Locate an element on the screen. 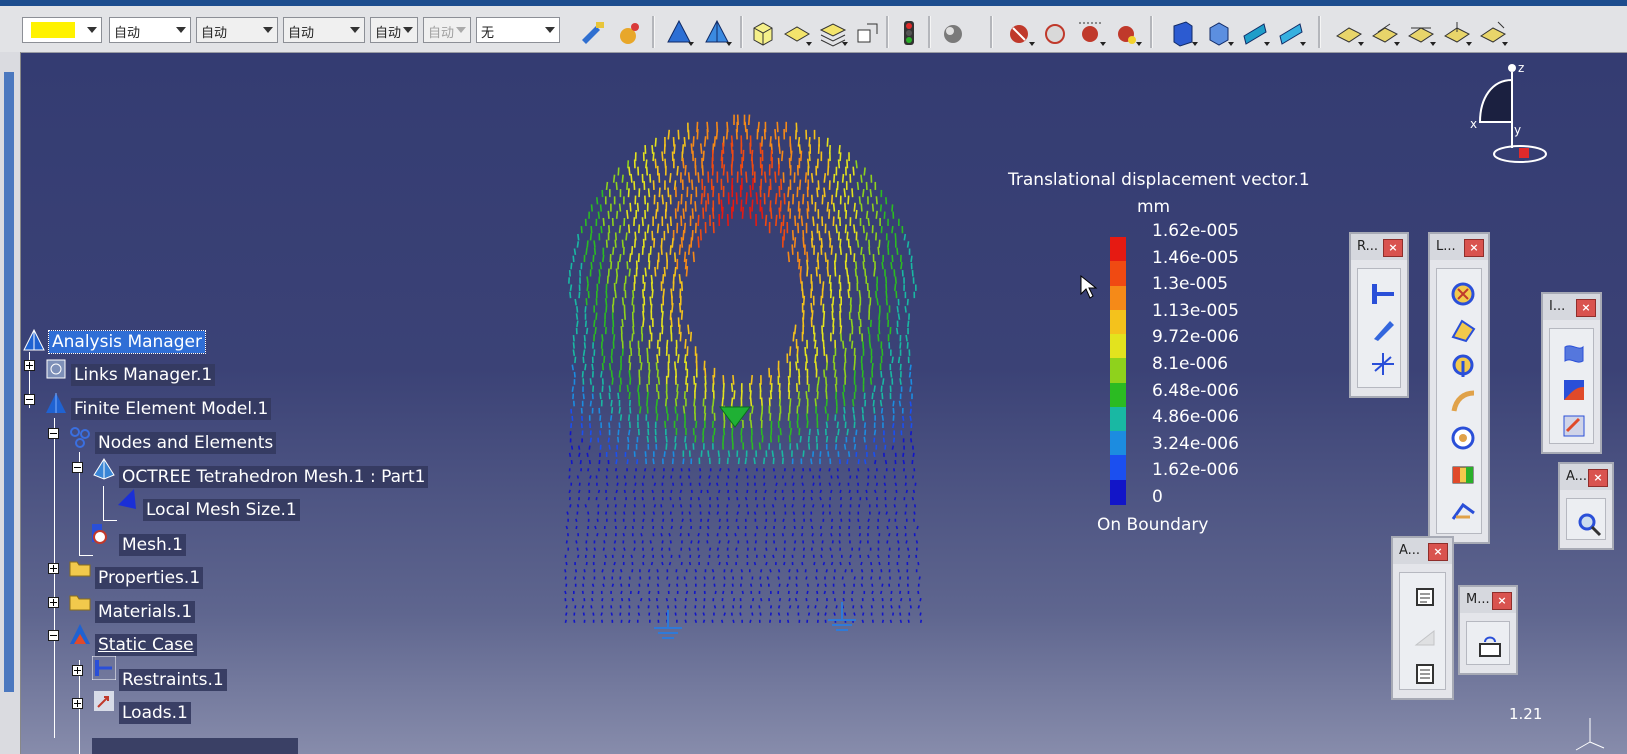 The width and height of the screenshot is (1627, 754). stress-icon is located at coordinates (1127, 33).